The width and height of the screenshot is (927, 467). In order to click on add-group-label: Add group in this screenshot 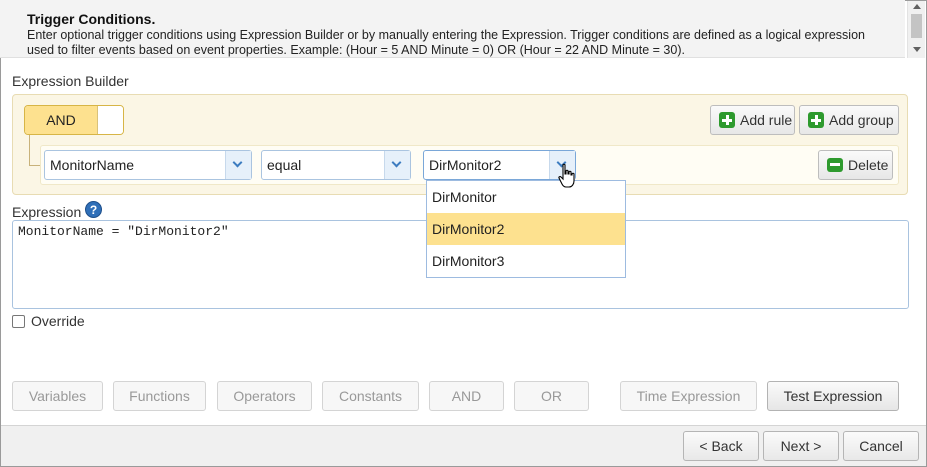, I will do `click(861, 120)`.